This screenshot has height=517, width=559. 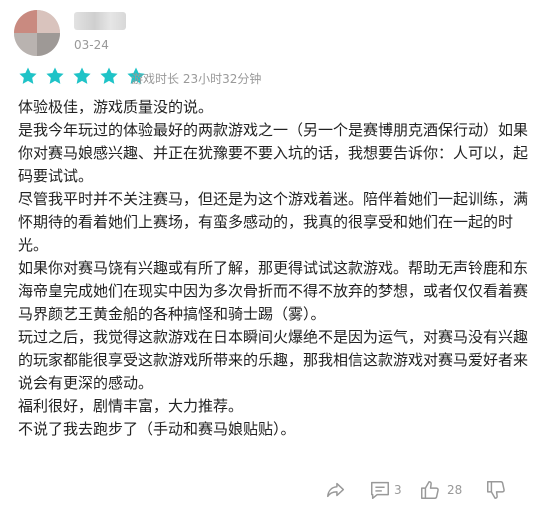 What do you see at coordinates (100, 21) in the screenshot?
I see `username-blurred` at bounding box center [100, 21].